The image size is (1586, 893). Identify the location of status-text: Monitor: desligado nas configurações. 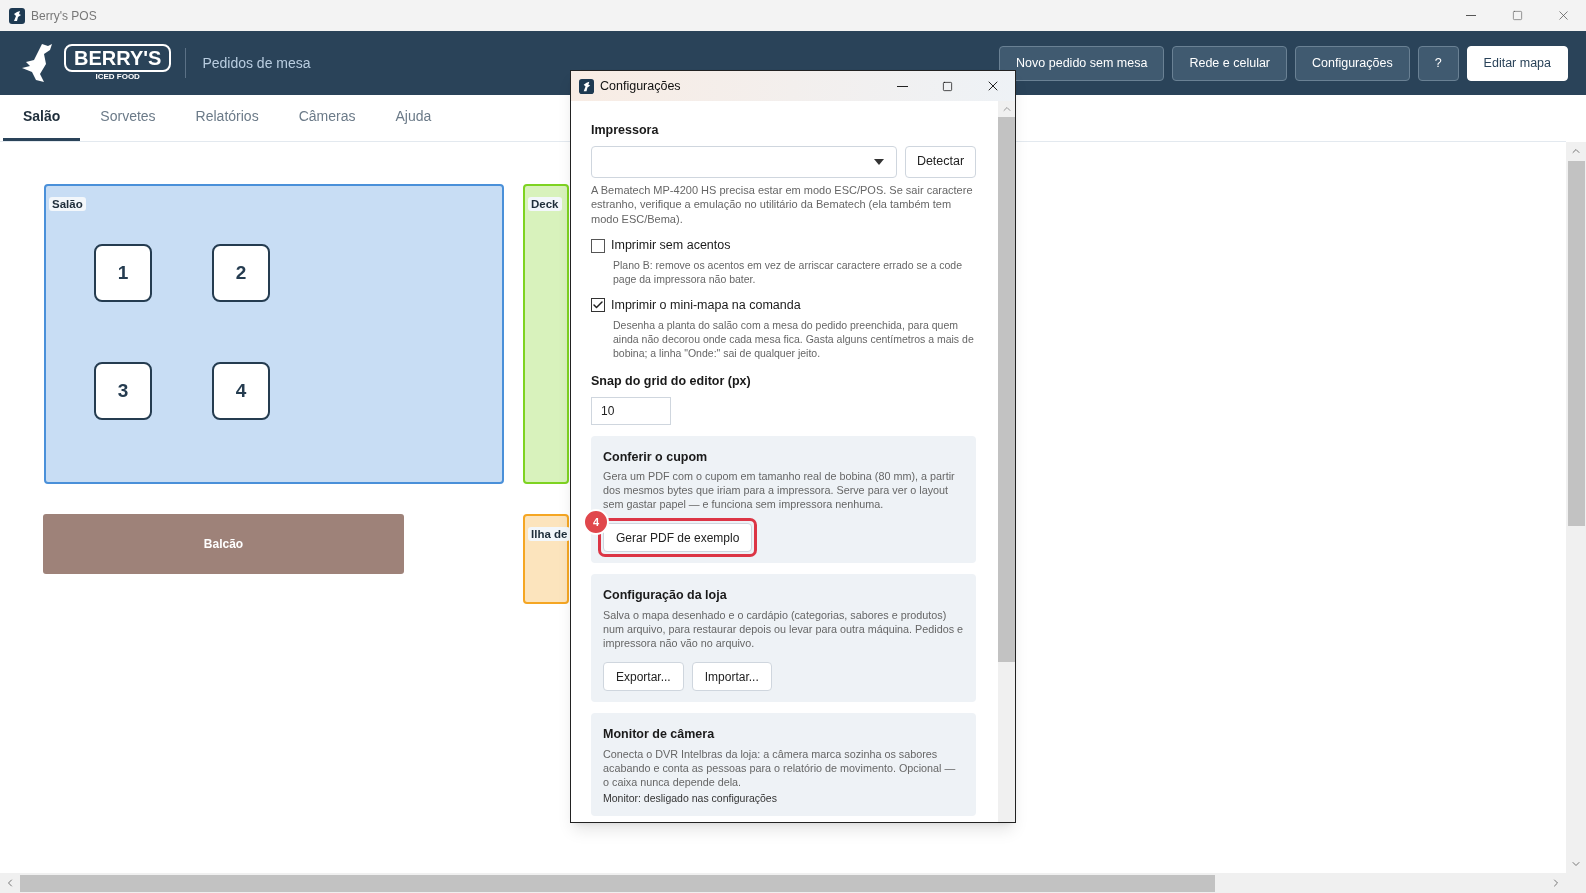
(690, 798).